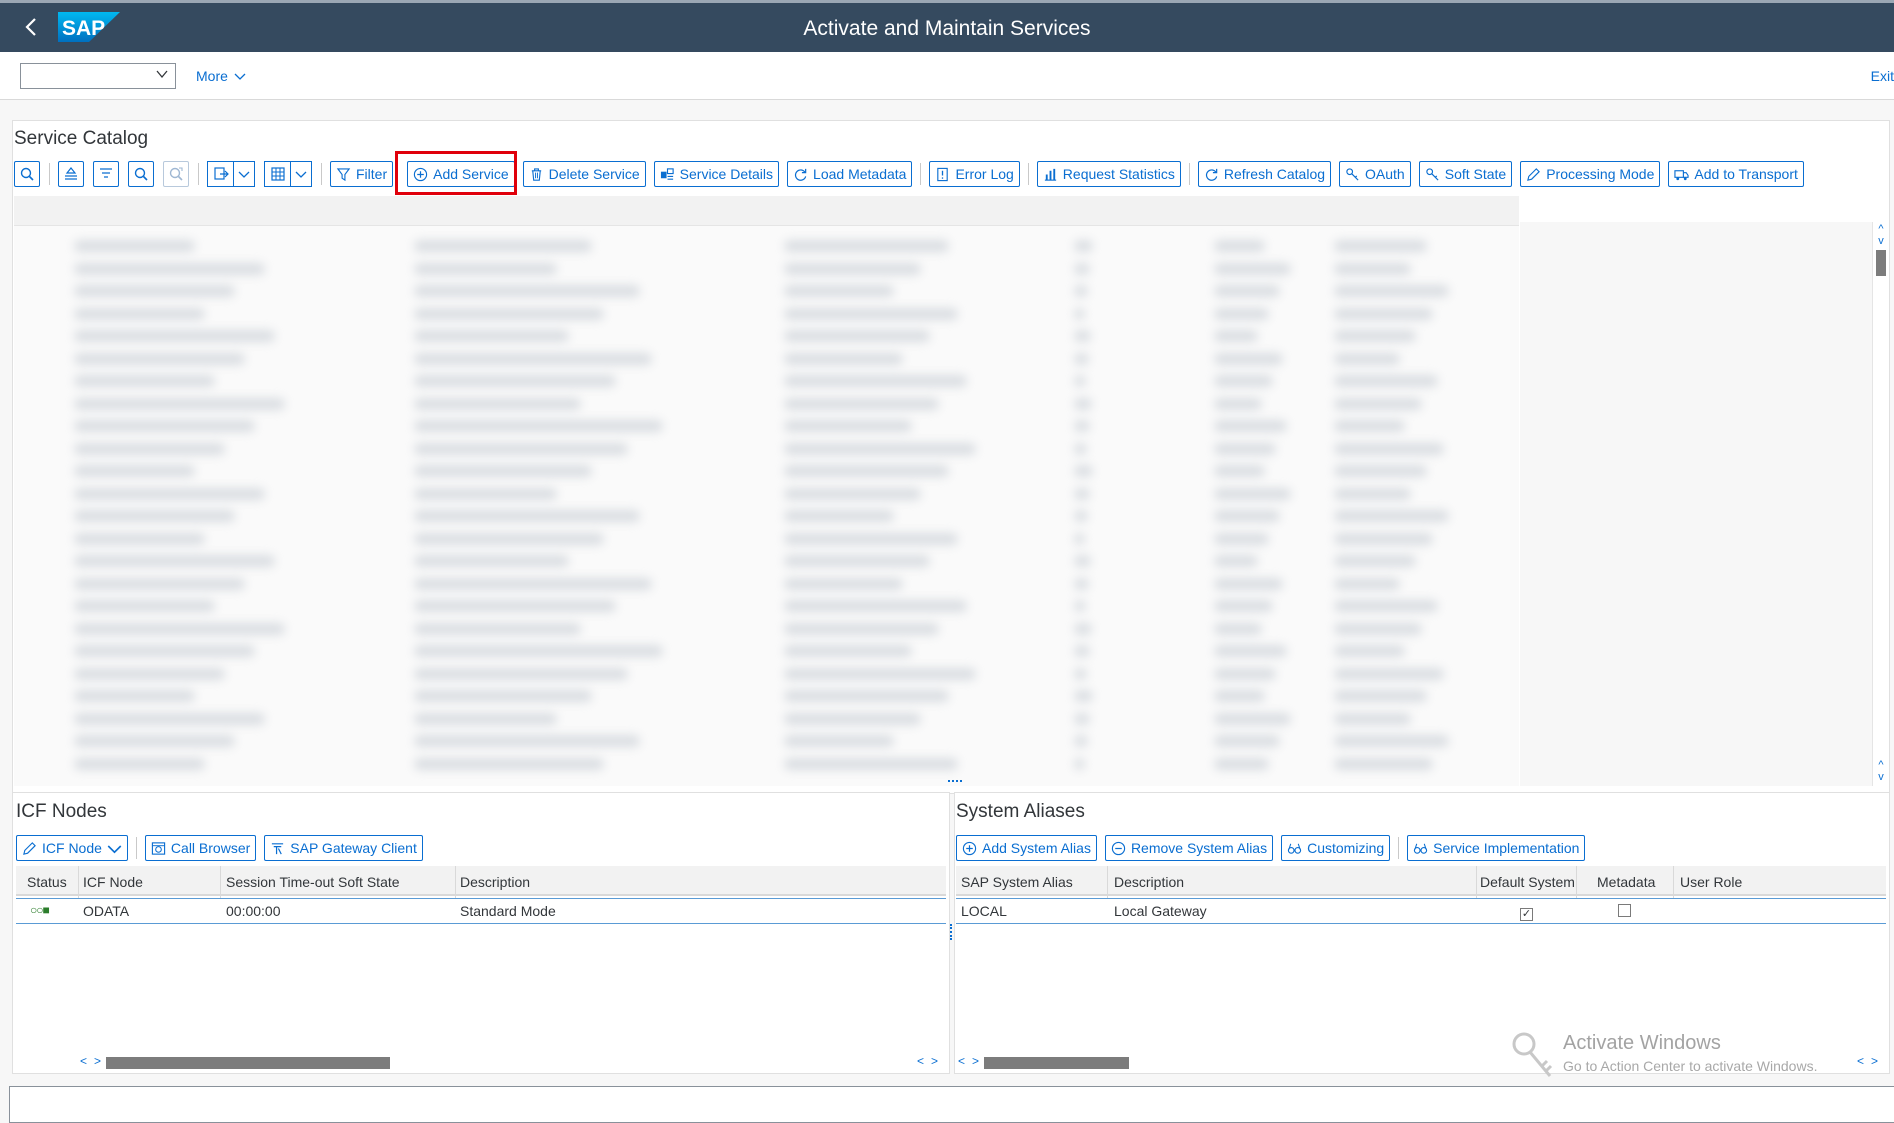  Describe the element at coordinates (362, 174) in the screenshot. I see `filter-button: Filter` at that location.